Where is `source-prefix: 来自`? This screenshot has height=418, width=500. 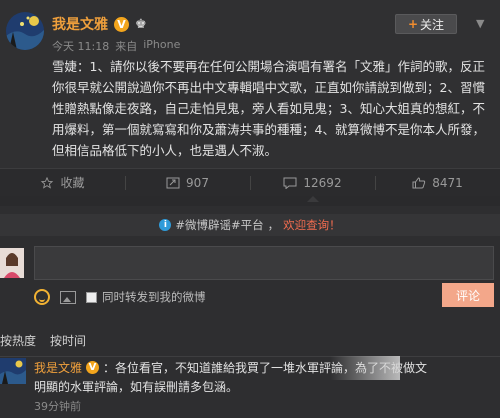
source-prefix: 来自 is located at coordinates (126, 46).